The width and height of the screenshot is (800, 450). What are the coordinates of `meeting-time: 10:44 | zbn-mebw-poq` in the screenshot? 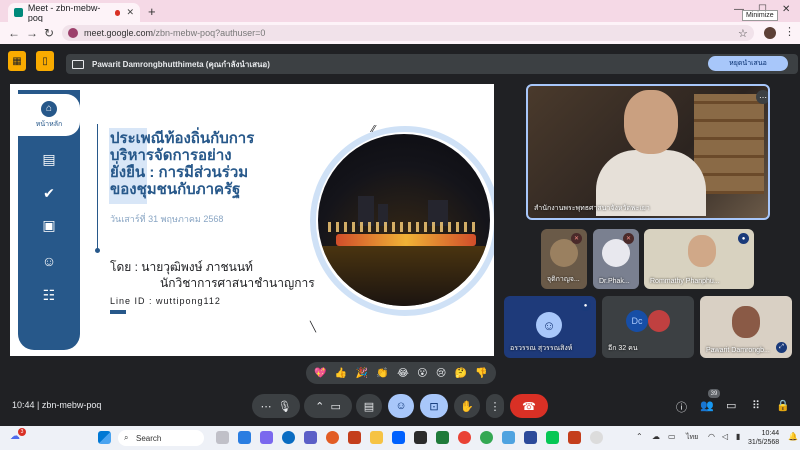 It's located at (57, 405).